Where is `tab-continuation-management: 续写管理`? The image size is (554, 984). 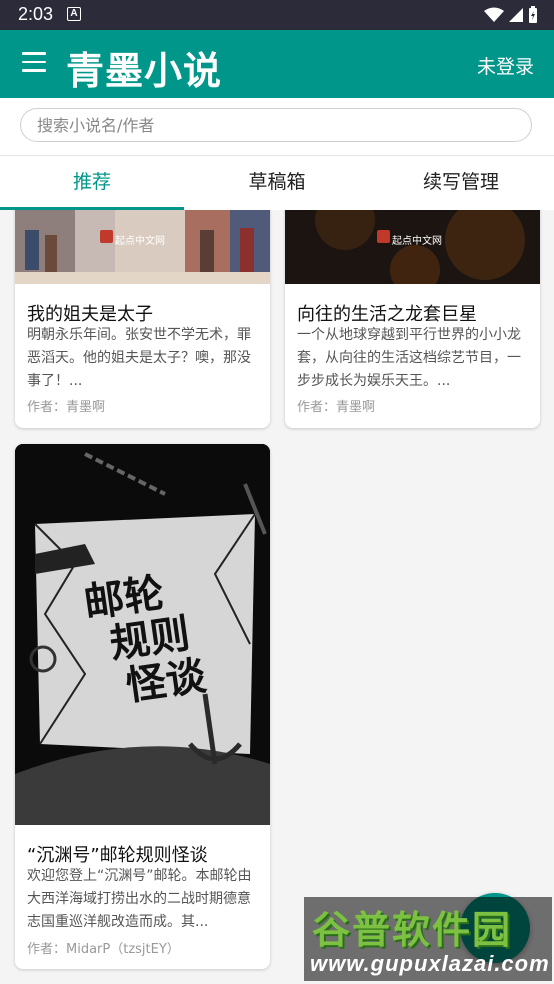 tab-continuation-management: 续写管理 is located at coordinates (461, 182).